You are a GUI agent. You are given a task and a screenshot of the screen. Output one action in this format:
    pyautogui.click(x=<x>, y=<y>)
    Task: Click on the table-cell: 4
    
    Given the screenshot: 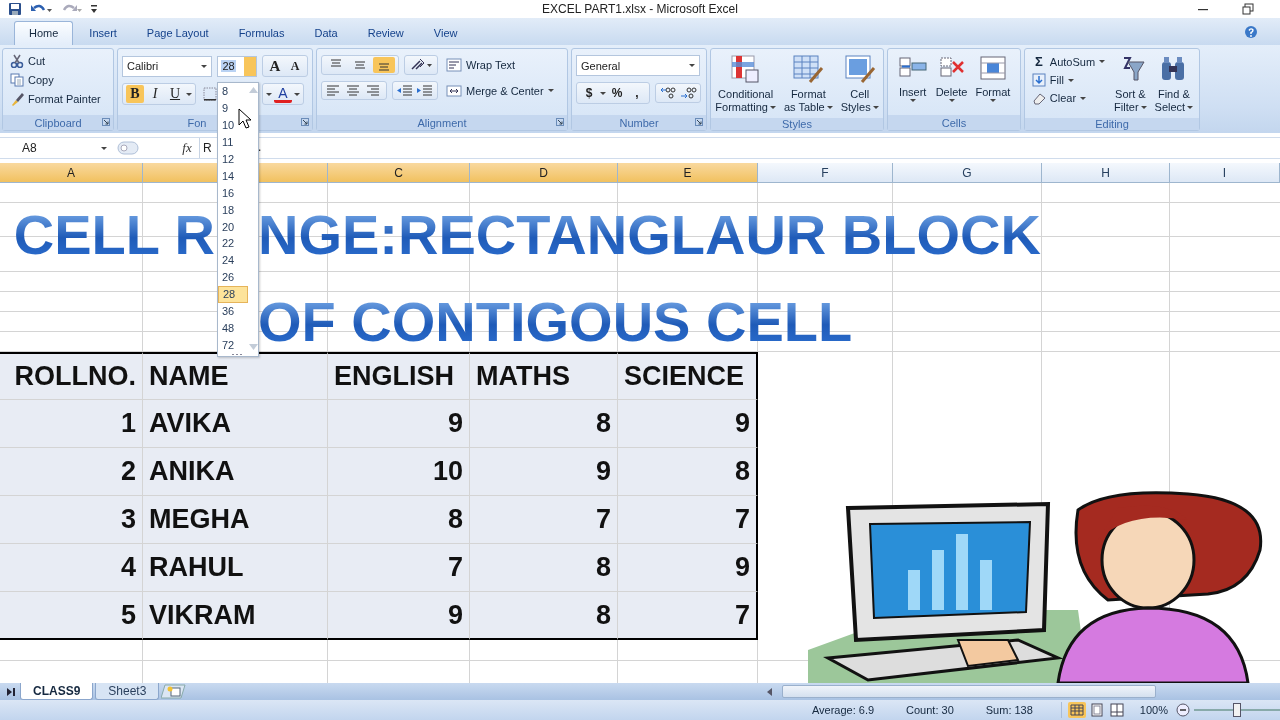 What is the action you would take?
    pyautogui.click(x=71, y=568)
    